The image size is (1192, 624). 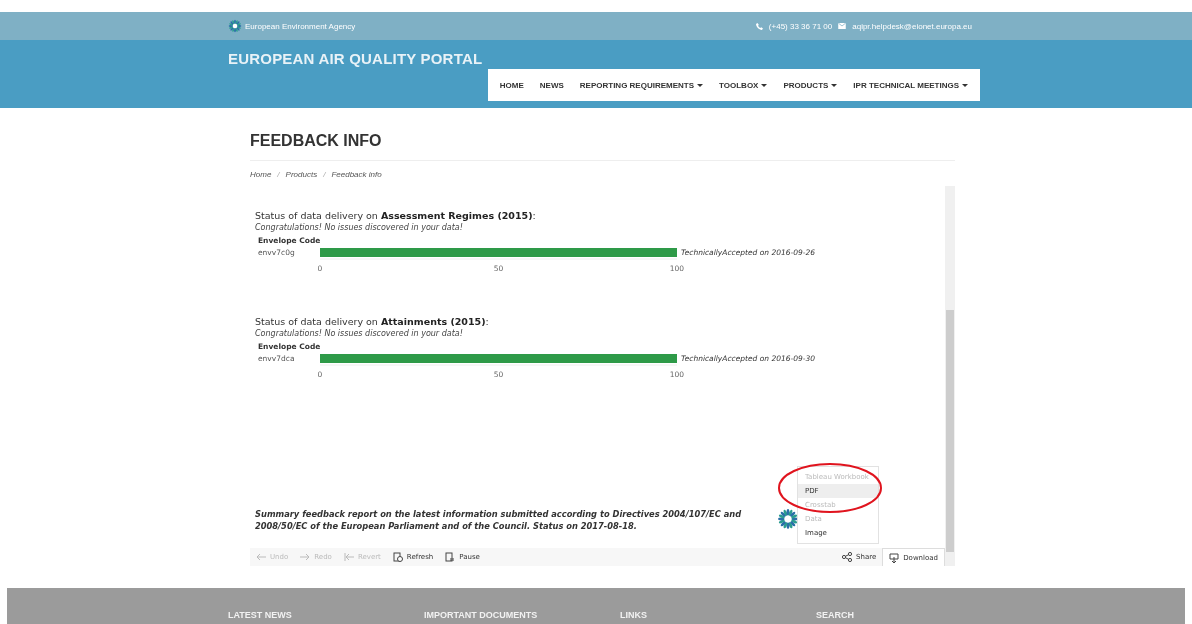 What do you see at coordinates (261, 174) in the screenshot?
I see `breadcrumb-link: Home` at bounding box center [261, 174].